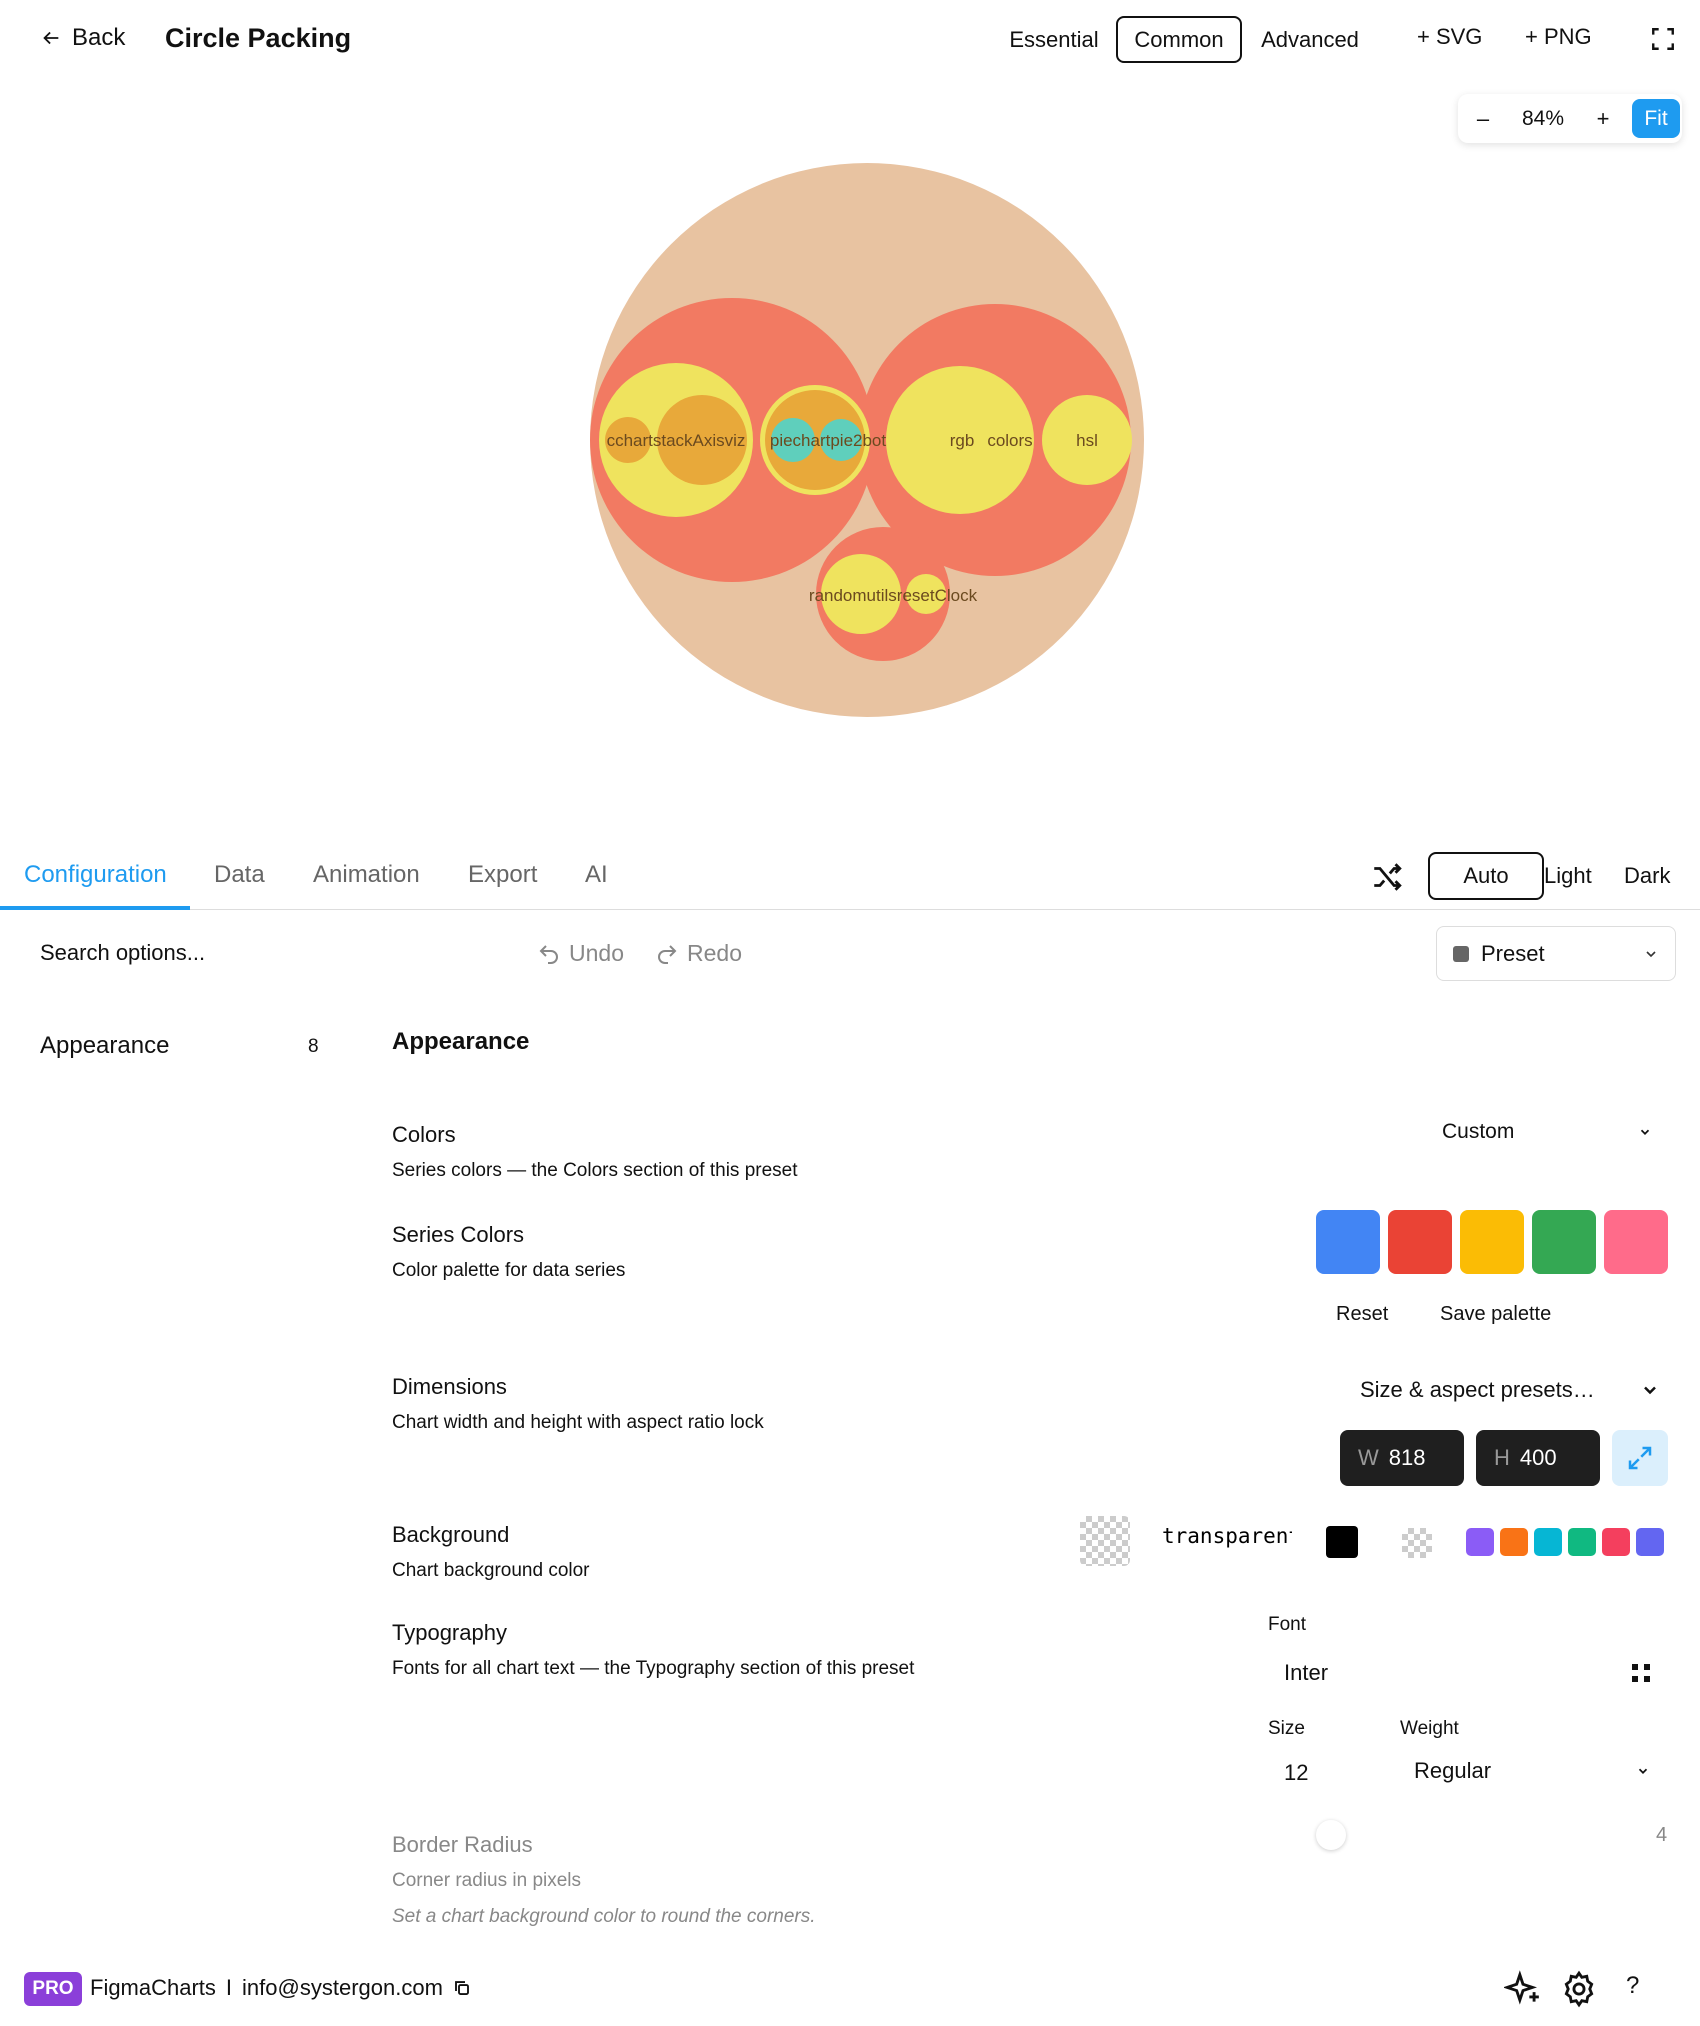 This screenshot has width=1700, height=2026. What do you see at coordinates (99, 37) in the screenshot?
I see `back-label: Back` at bounding box center [99, 37].